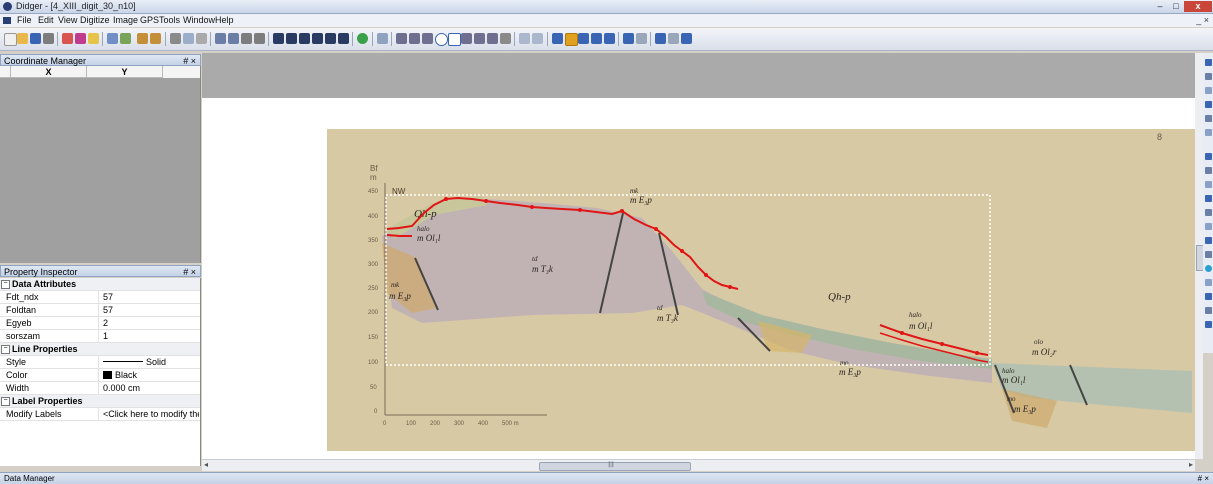  What do you see at coordinates (151, 375) in the screenshot?
I see `line-color-value: Black` at bounding box center [151, 375].